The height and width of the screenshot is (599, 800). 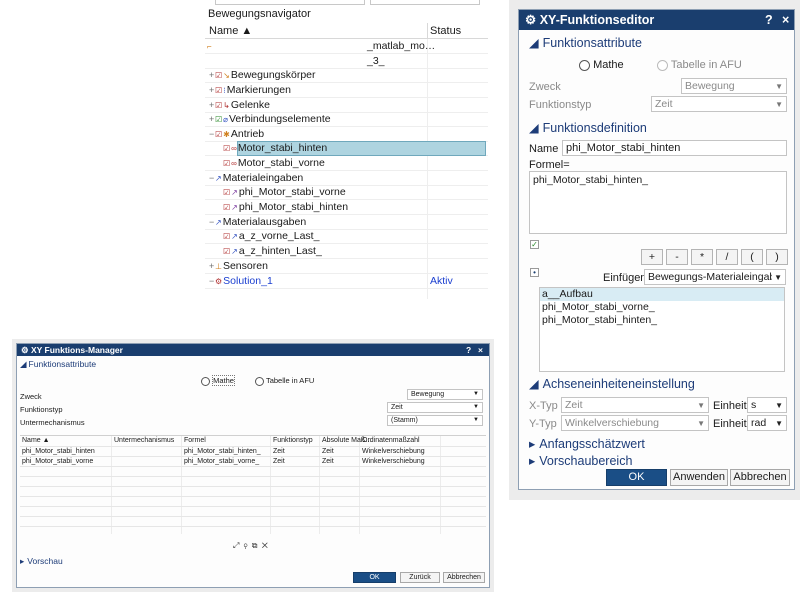 I want to click on tree-row-motor-hinten: ☑∞Motor_stabi_hinten, so click(x=346, y=148).